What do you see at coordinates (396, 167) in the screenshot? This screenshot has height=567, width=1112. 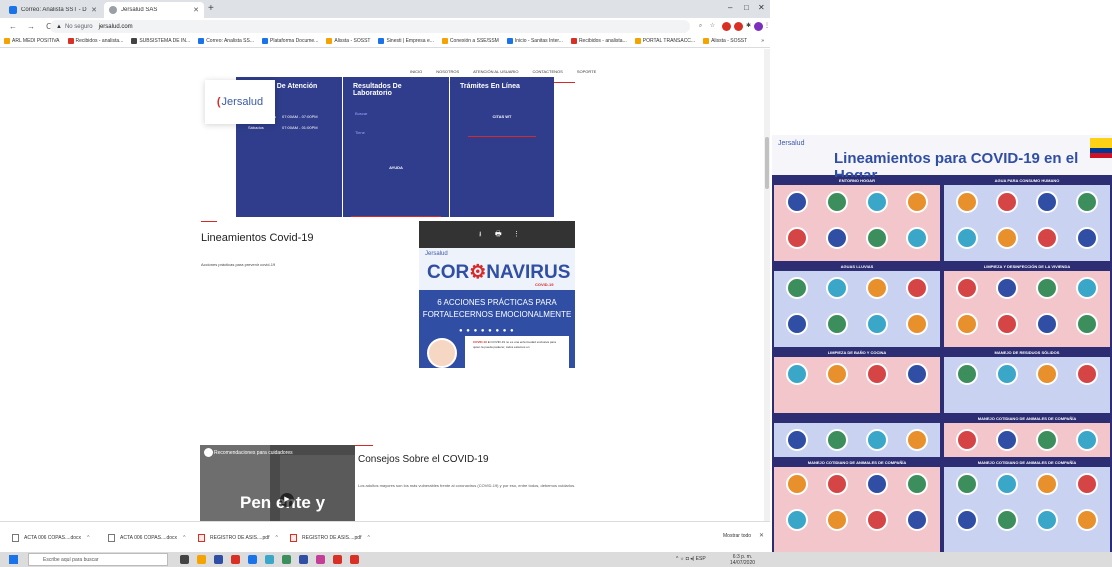 I see `ayuda-button: AYUDA` at bounding box center [396, 167].